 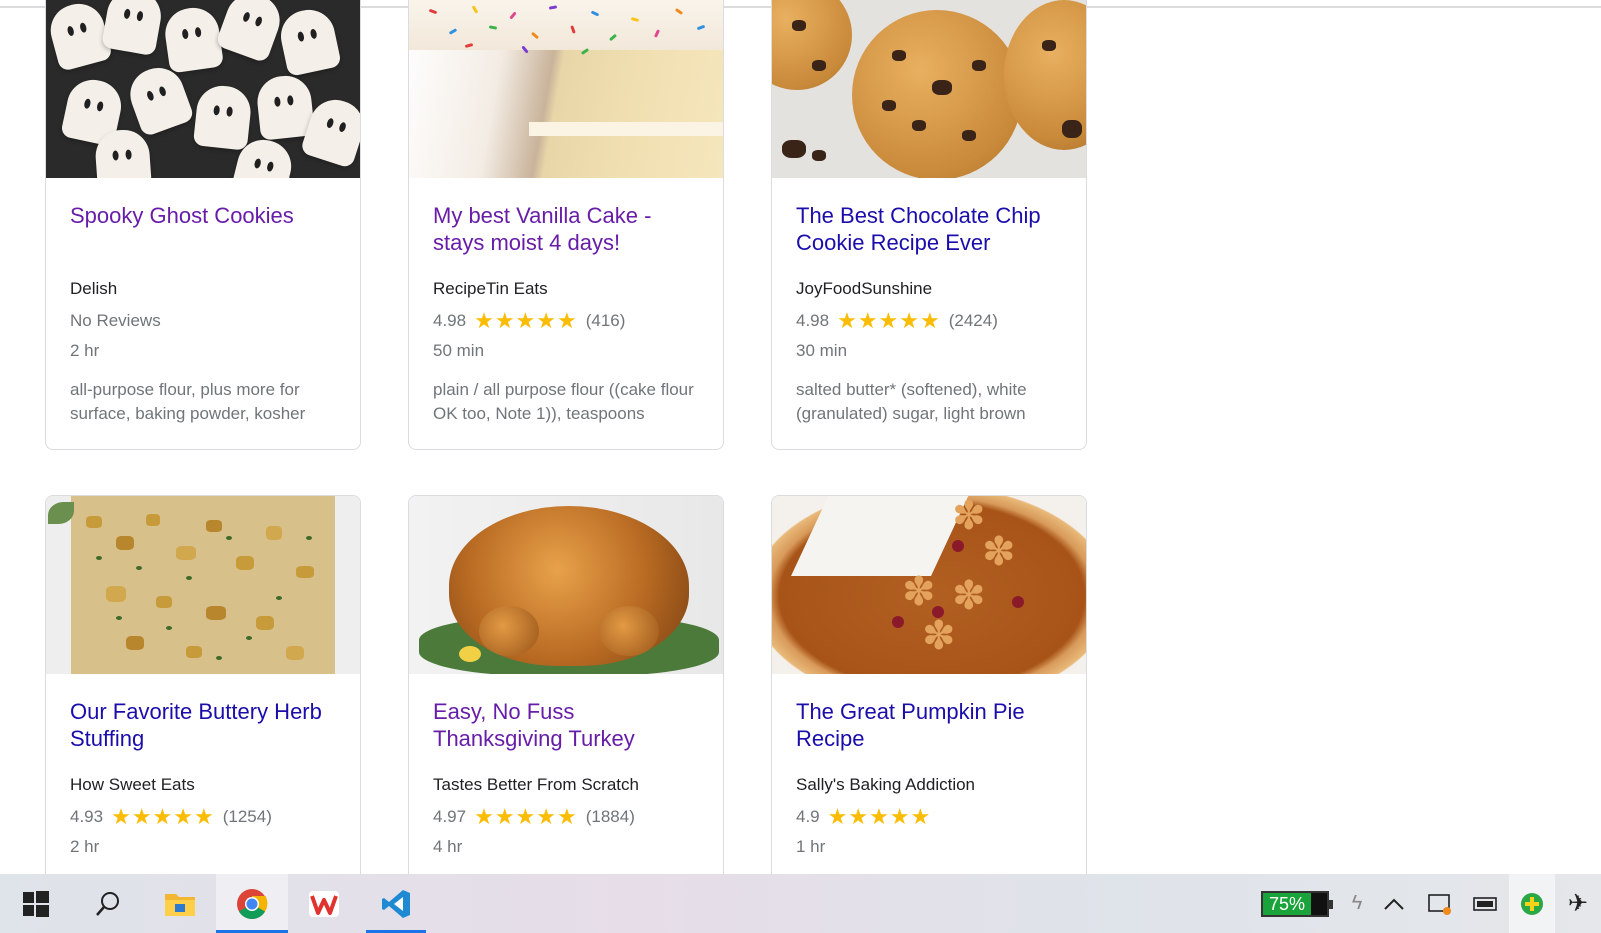 I want to click on recipe-rating: 4.93 ★★★★★ (1254), so click(x=203, y=817).